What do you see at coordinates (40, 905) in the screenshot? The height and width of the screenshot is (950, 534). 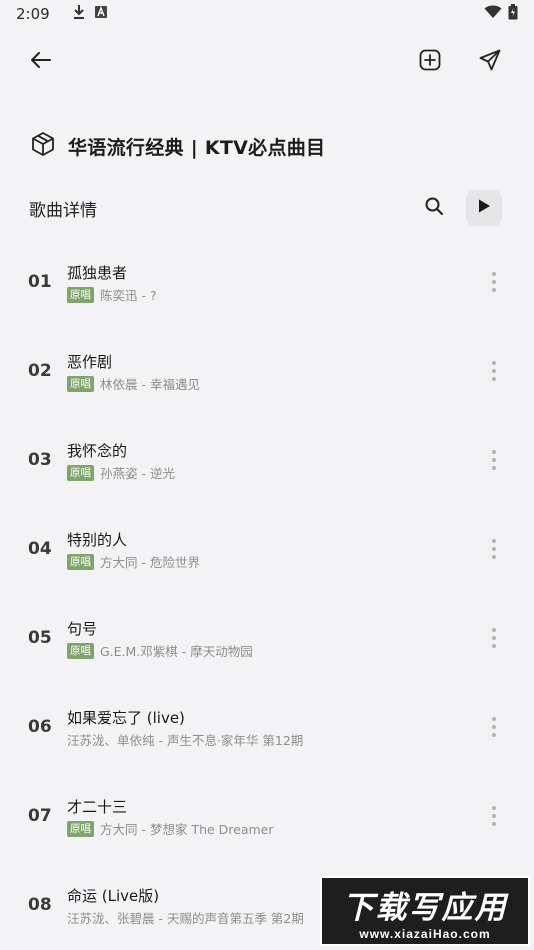 I see `song-index: 08` at bounding box center [40, 905].